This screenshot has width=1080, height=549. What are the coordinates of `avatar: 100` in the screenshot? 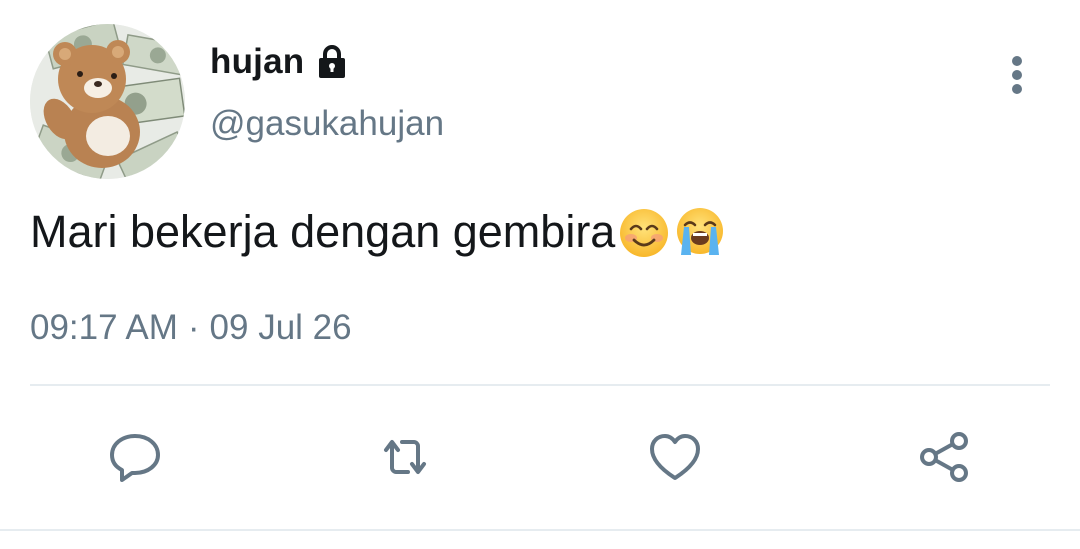 It's located at (107, 101).